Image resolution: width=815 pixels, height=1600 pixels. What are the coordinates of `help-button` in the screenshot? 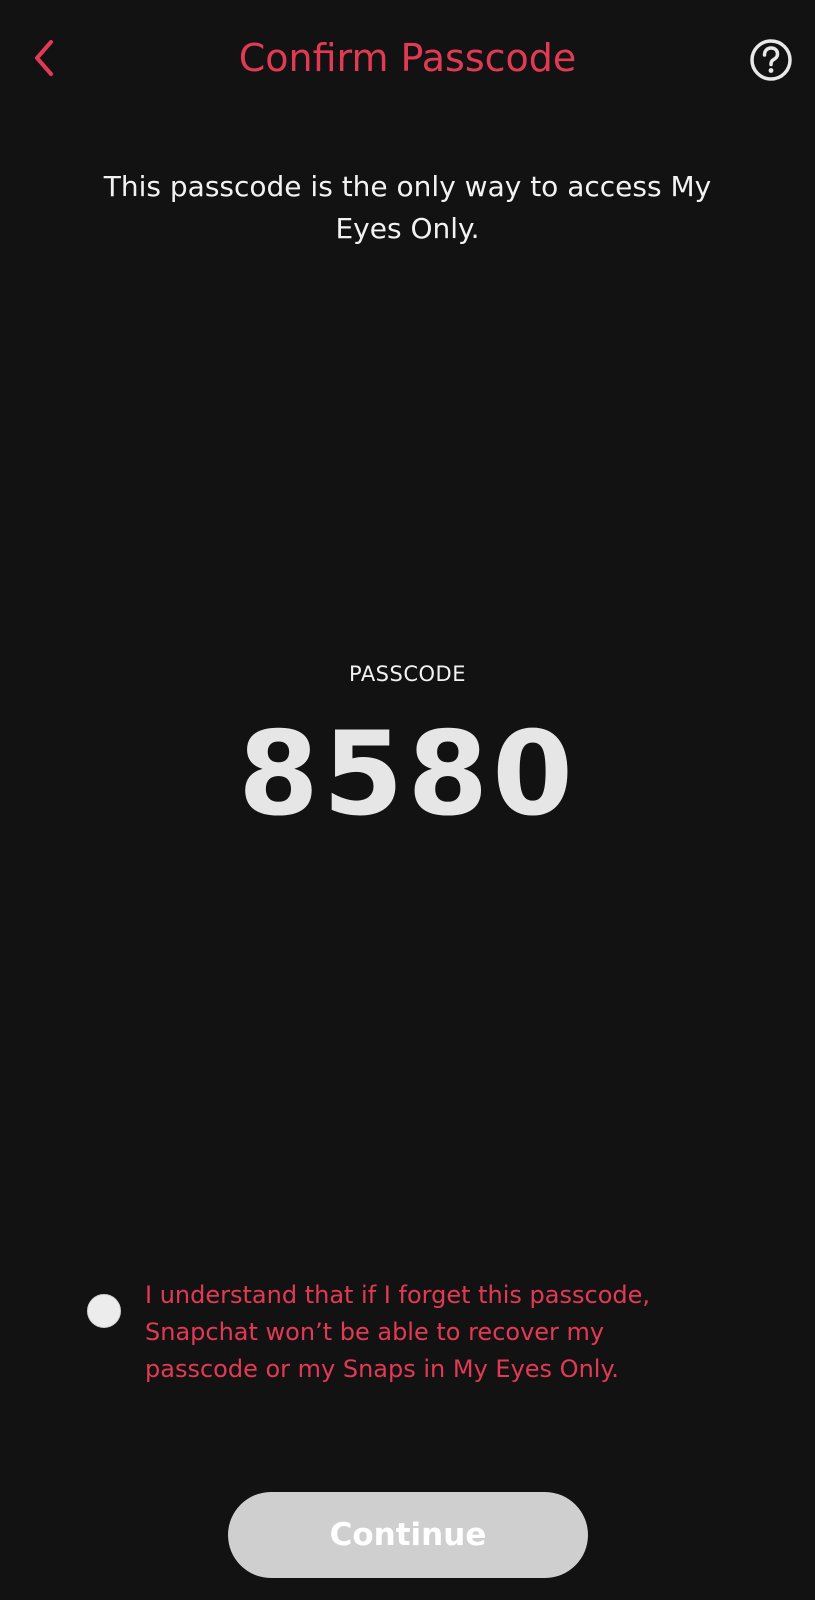 It's located at (771, 60).